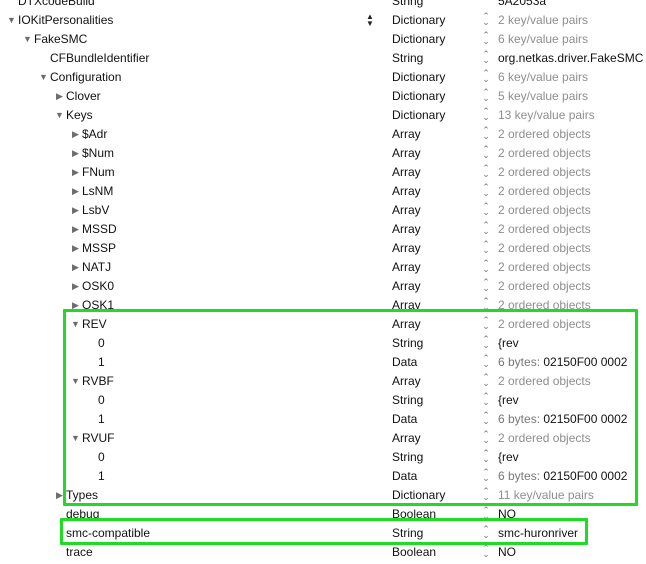  What do you see at coordinates (323, 533) in the screenshot?
I see `outline-row: smc-compatible String ⌃ ⌄ smc-huronriver` at bounding box center [323, 533].